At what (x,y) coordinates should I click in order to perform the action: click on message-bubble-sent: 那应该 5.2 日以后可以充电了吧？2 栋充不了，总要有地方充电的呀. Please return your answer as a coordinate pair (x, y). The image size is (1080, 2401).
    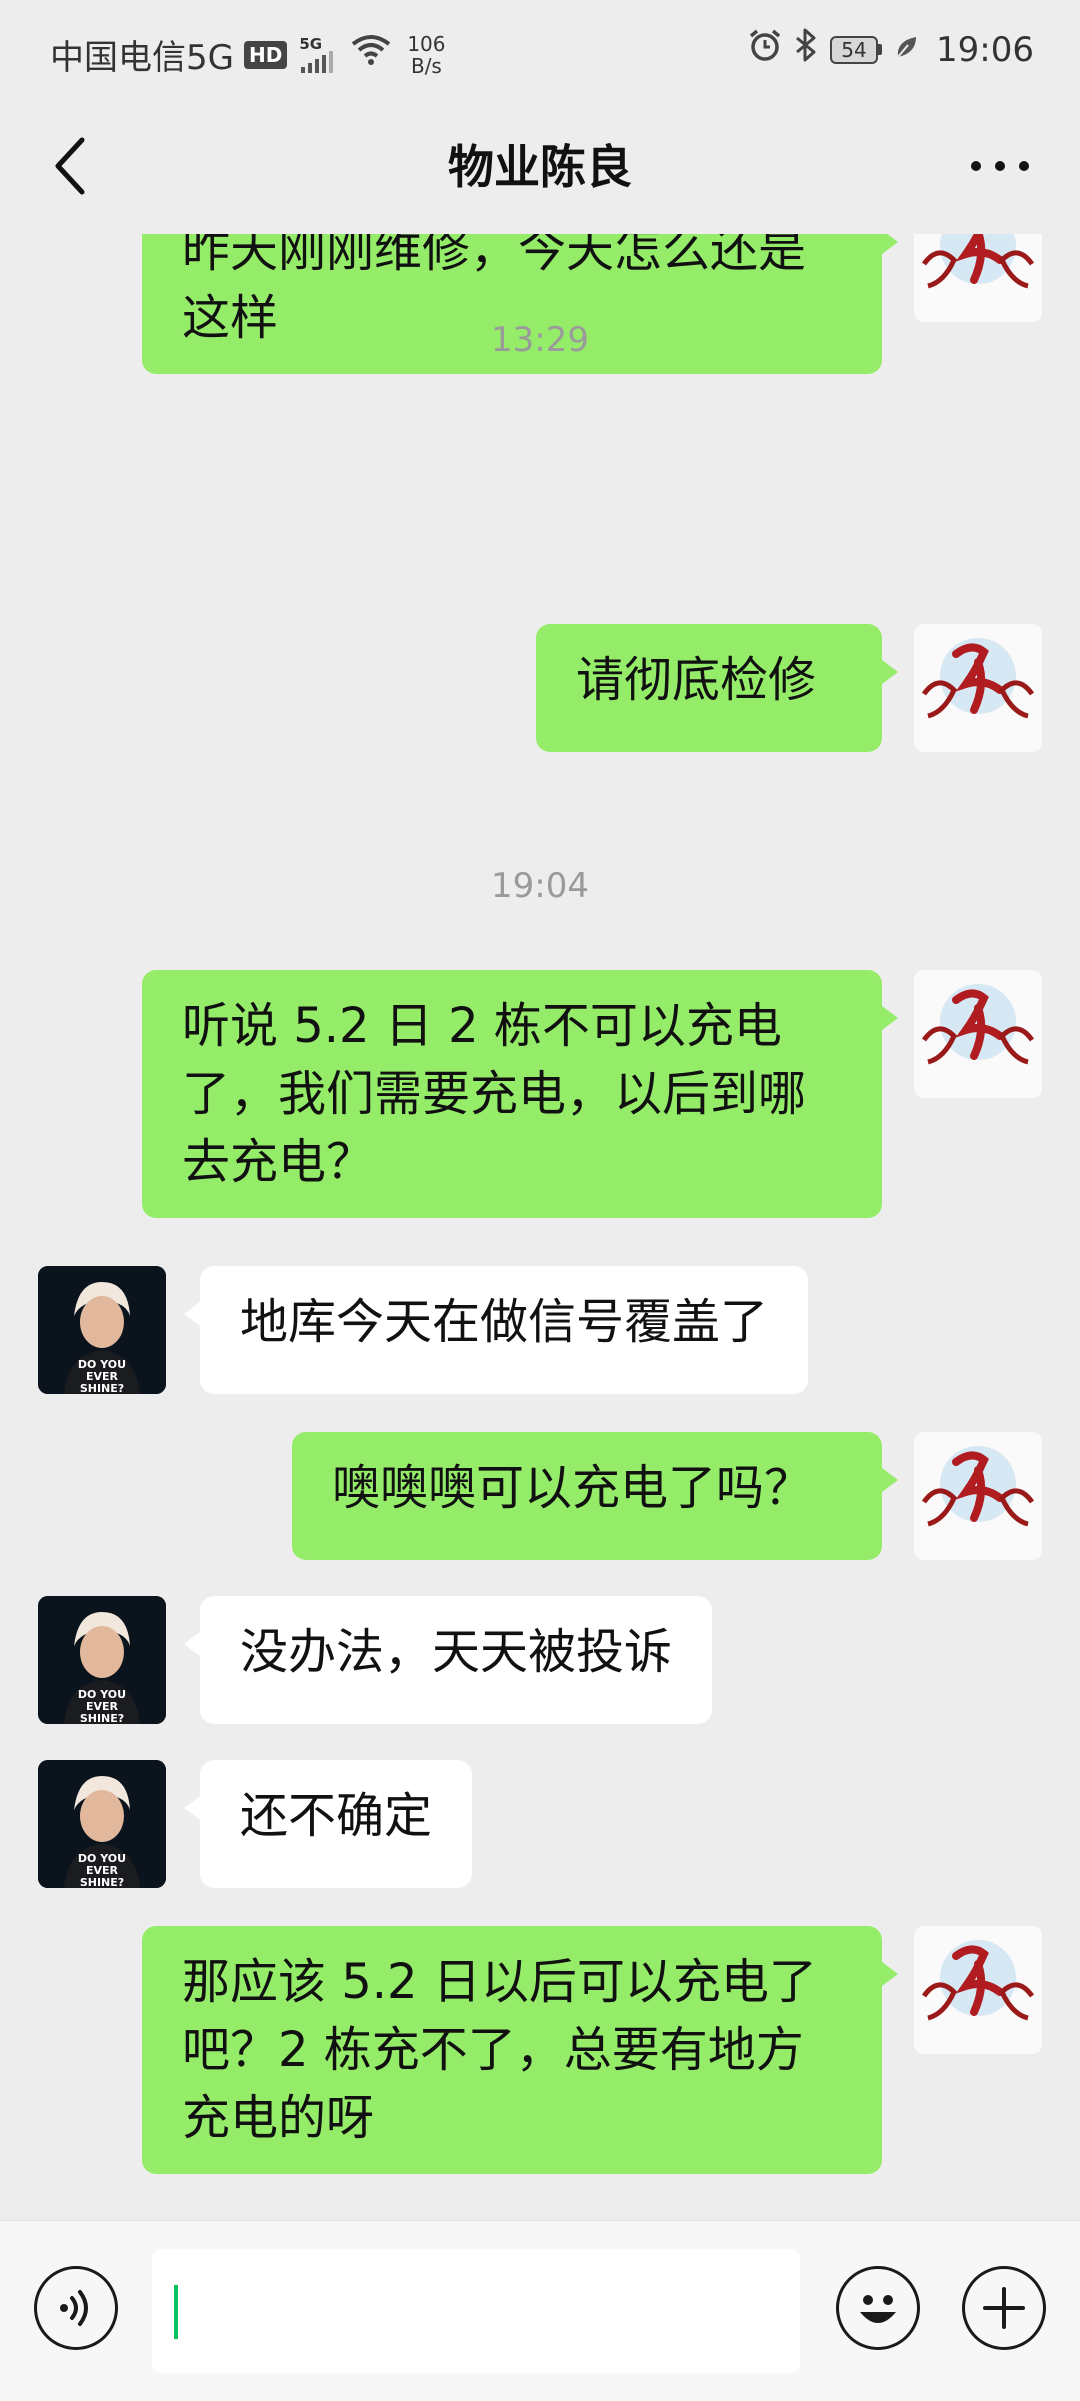
    Looking at the image, I should click on (520, 2050).